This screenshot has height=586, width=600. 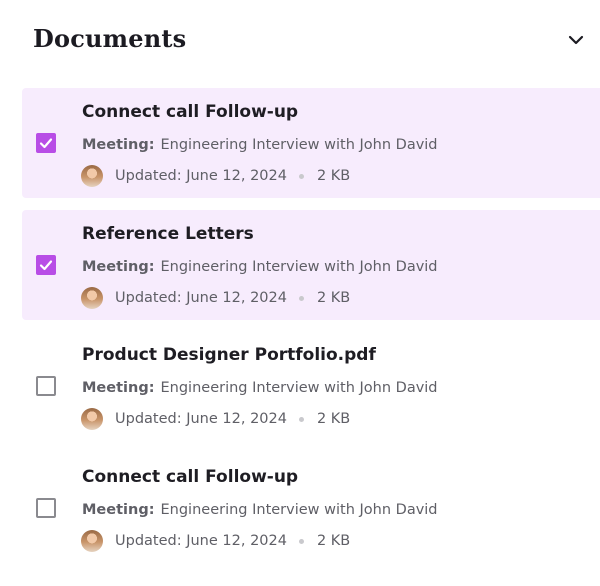 I want to click on document-title: Reference Letters, so click(x=168, y=234).